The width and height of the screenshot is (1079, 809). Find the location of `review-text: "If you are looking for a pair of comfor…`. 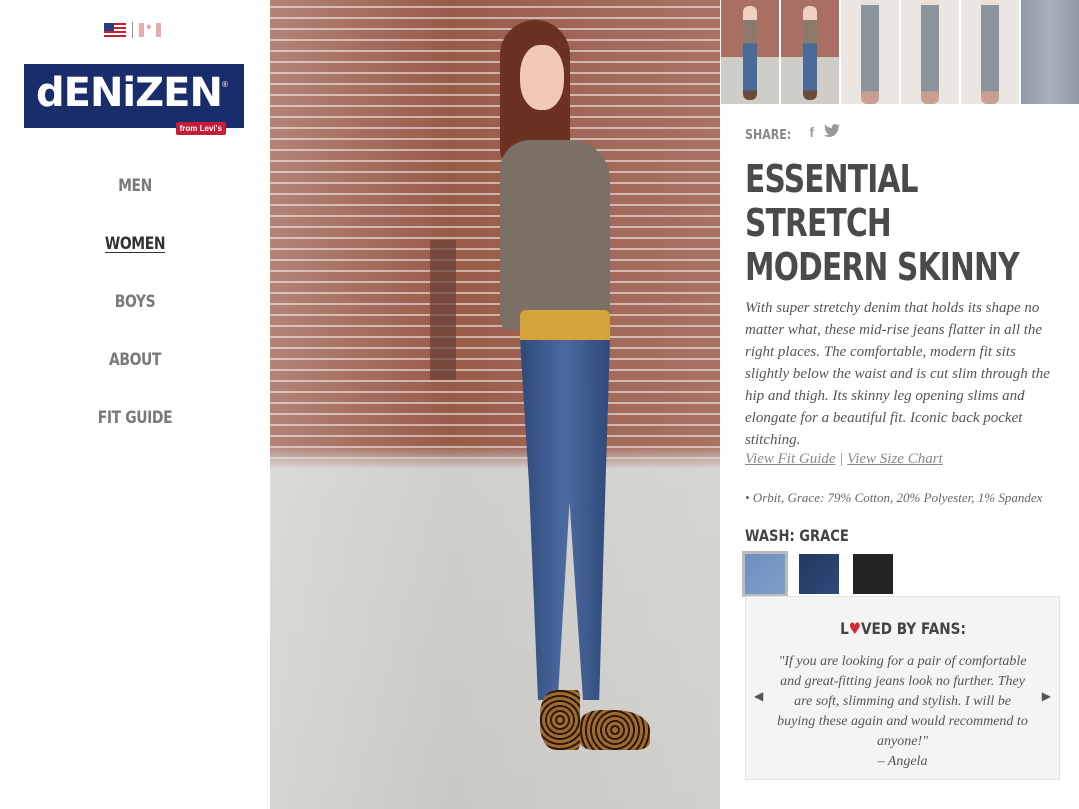

review-text: "If you are looking for a pair of comfor… is located at coordinates (902, 701).